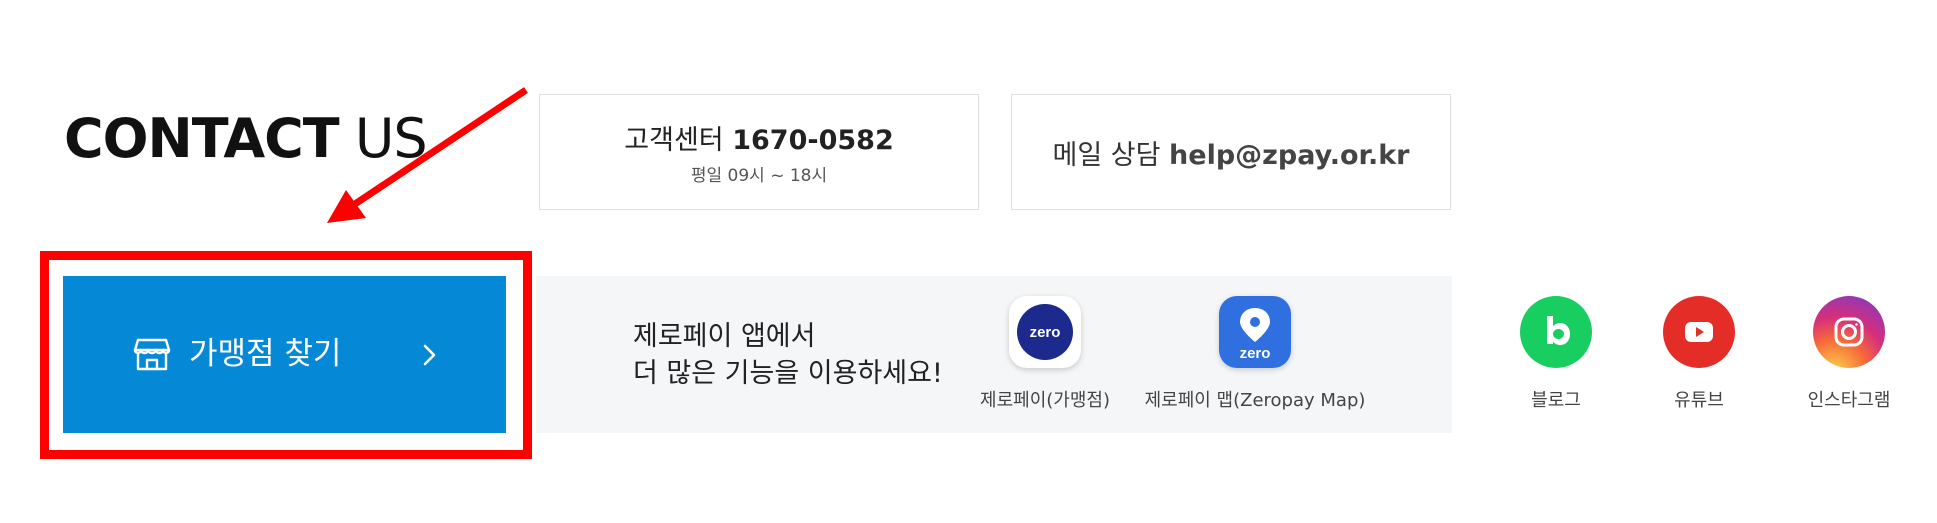  I want to click on email-consult-box: 메일 상담 help@zpay.or.kr, so click(1231, 152).